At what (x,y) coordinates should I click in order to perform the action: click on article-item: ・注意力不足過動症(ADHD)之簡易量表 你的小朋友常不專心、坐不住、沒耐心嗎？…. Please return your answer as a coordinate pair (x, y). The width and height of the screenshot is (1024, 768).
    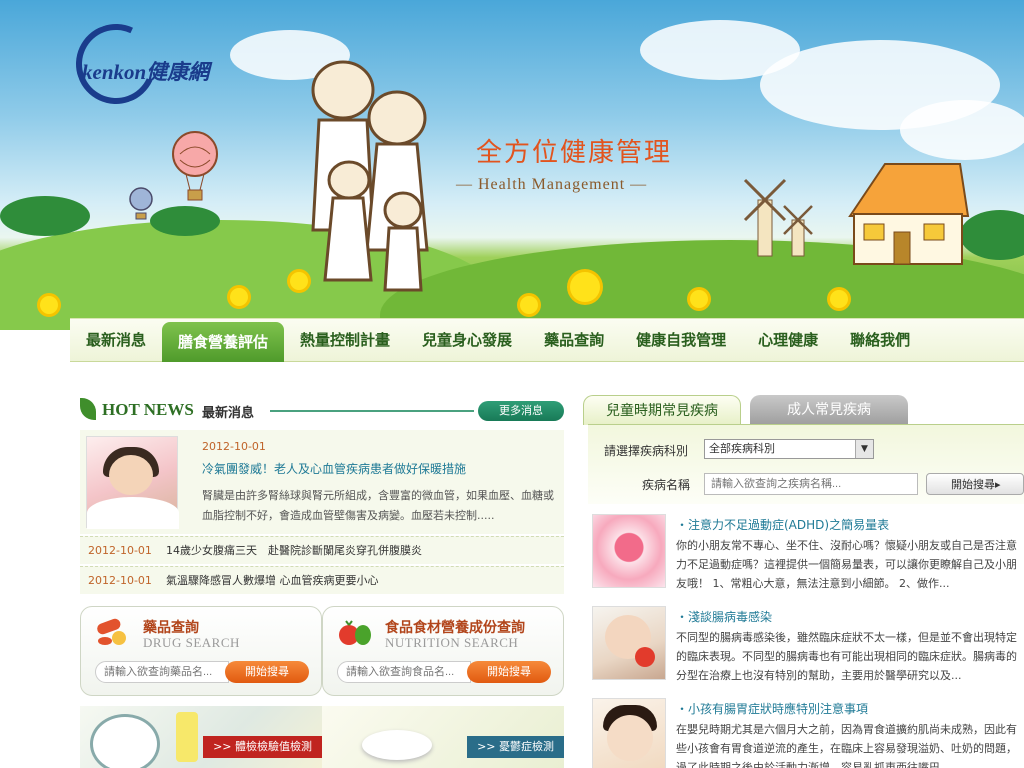
    Looking at the image, I should click on (806, 552).